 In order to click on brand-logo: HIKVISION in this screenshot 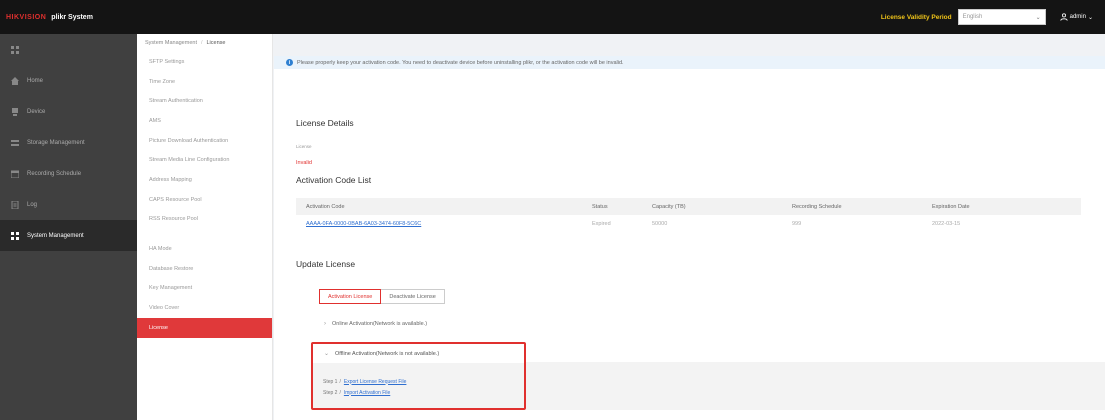, I will do `click(26, 17)`.